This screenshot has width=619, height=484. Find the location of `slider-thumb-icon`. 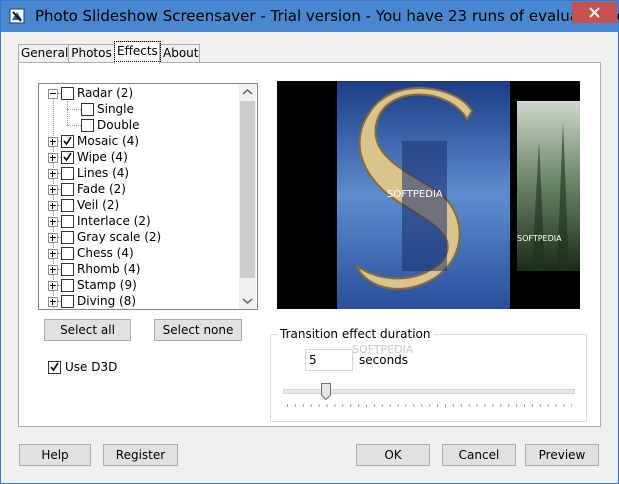

slider-thumb-icon is located at coordinates (325, 391).